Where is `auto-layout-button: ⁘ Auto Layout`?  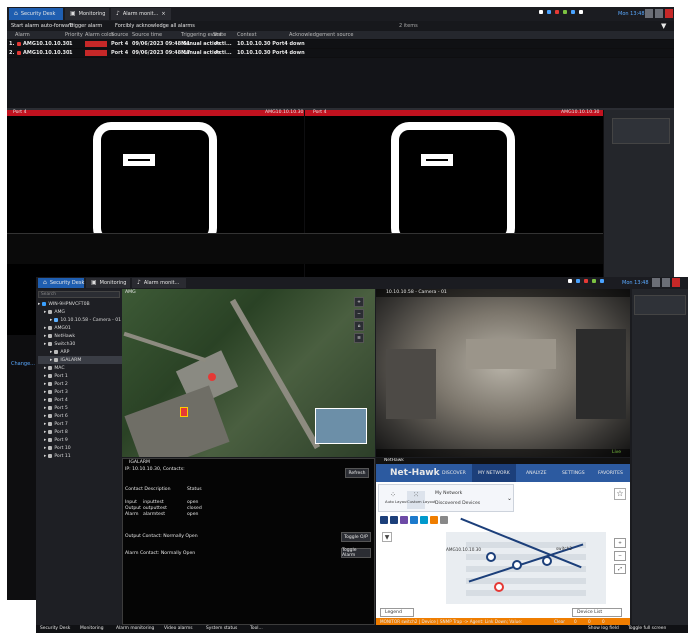
auto-layout-button: ⁘ Auto Layout is located at coordinates (396, 500).